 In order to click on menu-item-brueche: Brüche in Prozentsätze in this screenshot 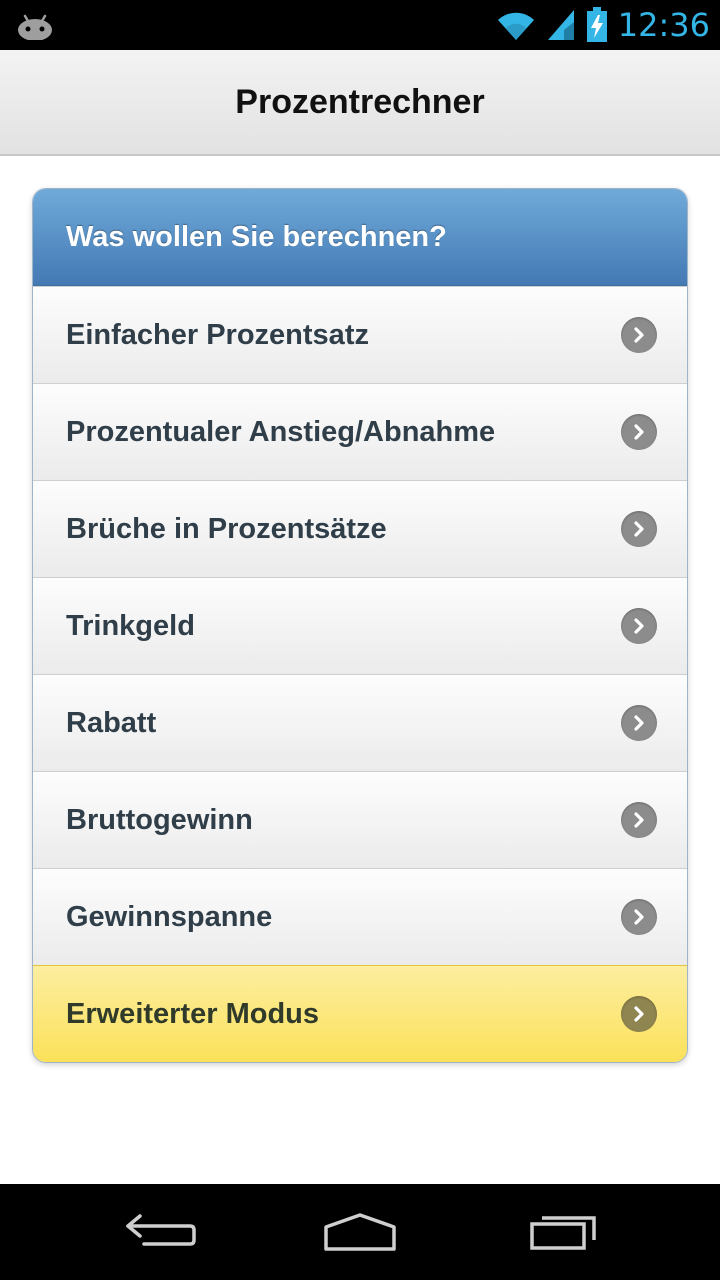, I will do `click(360, 528)`.